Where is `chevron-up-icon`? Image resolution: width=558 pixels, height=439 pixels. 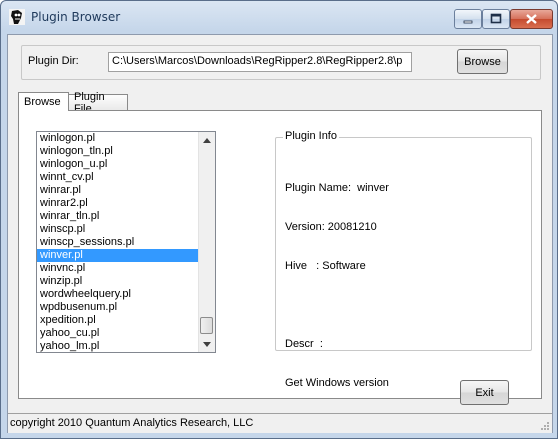 chevron-up-icon is located at coordinates (207, 140).